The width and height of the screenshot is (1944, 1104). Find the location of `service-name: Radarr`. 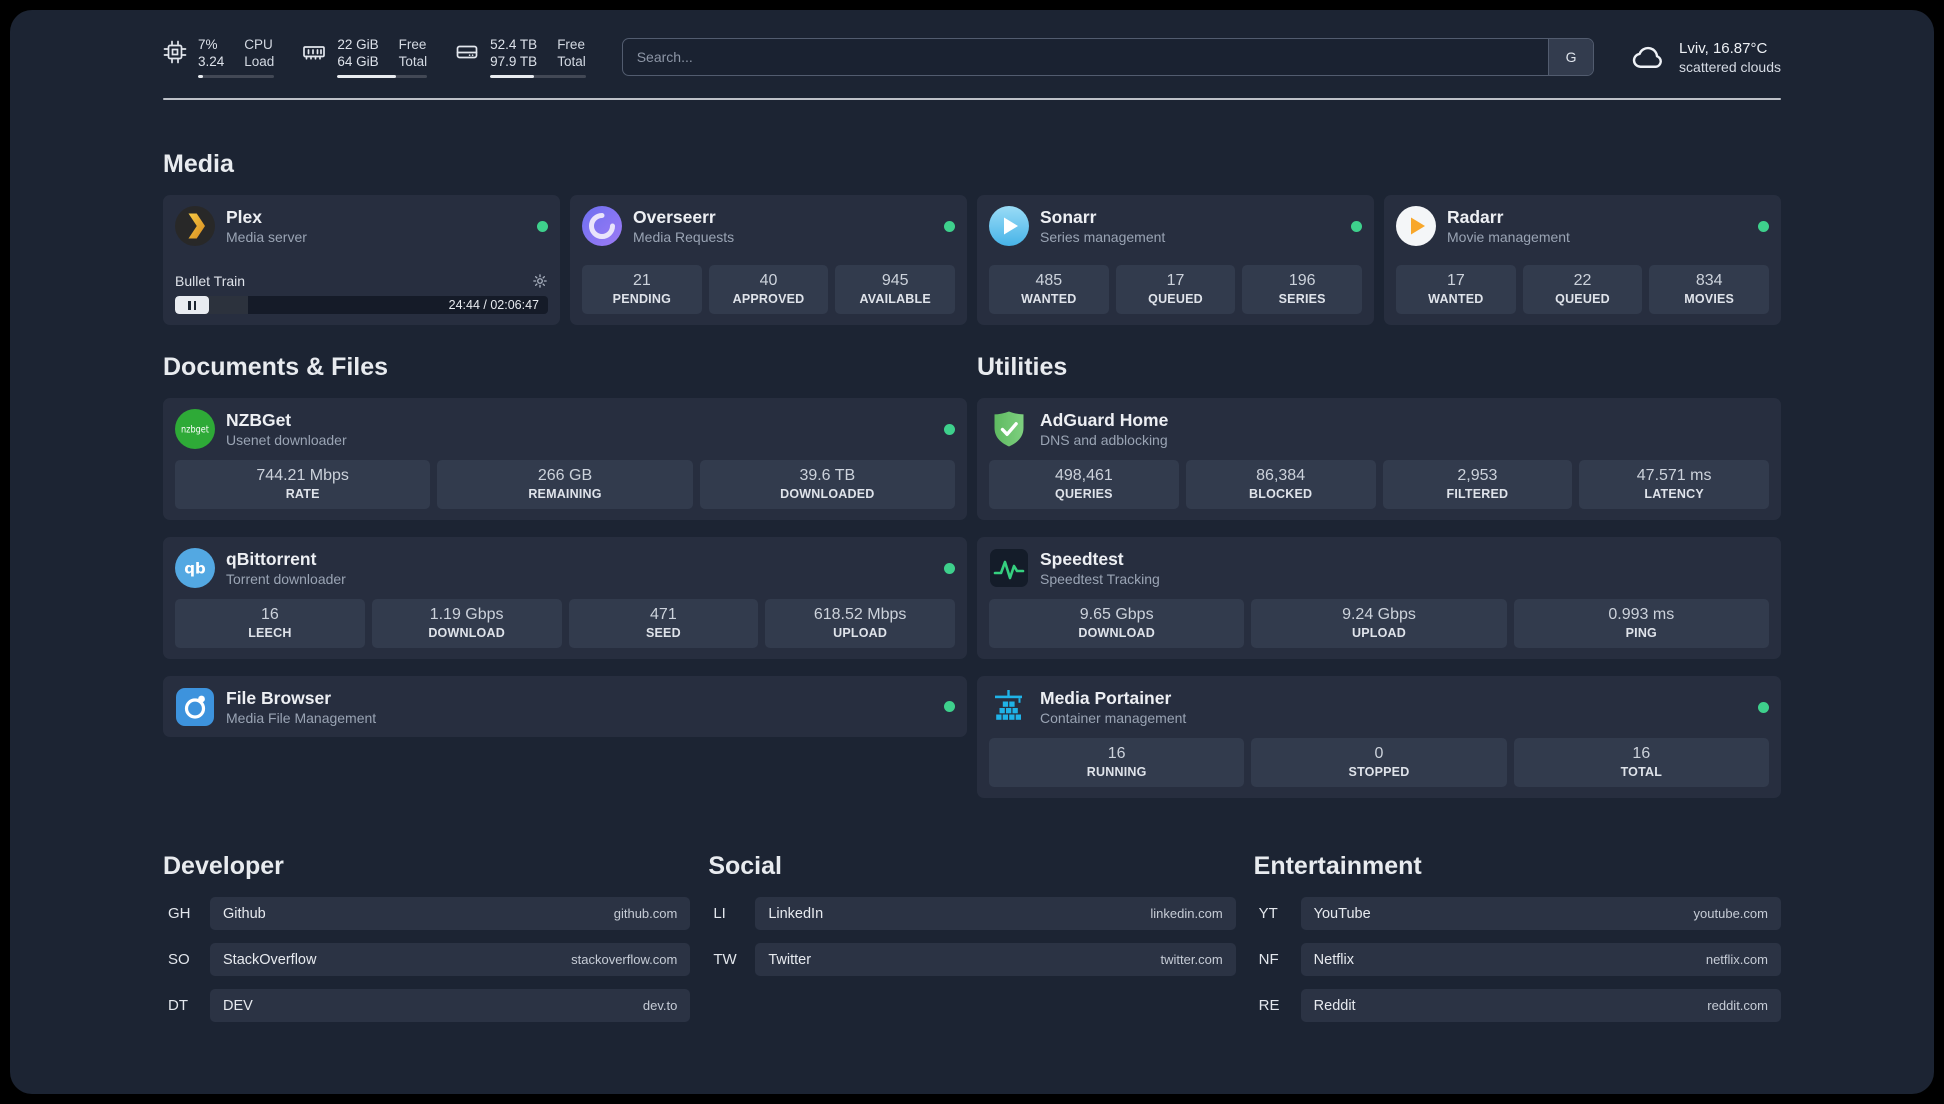

service-name: Radarr is located at coordinates (1475, 217).